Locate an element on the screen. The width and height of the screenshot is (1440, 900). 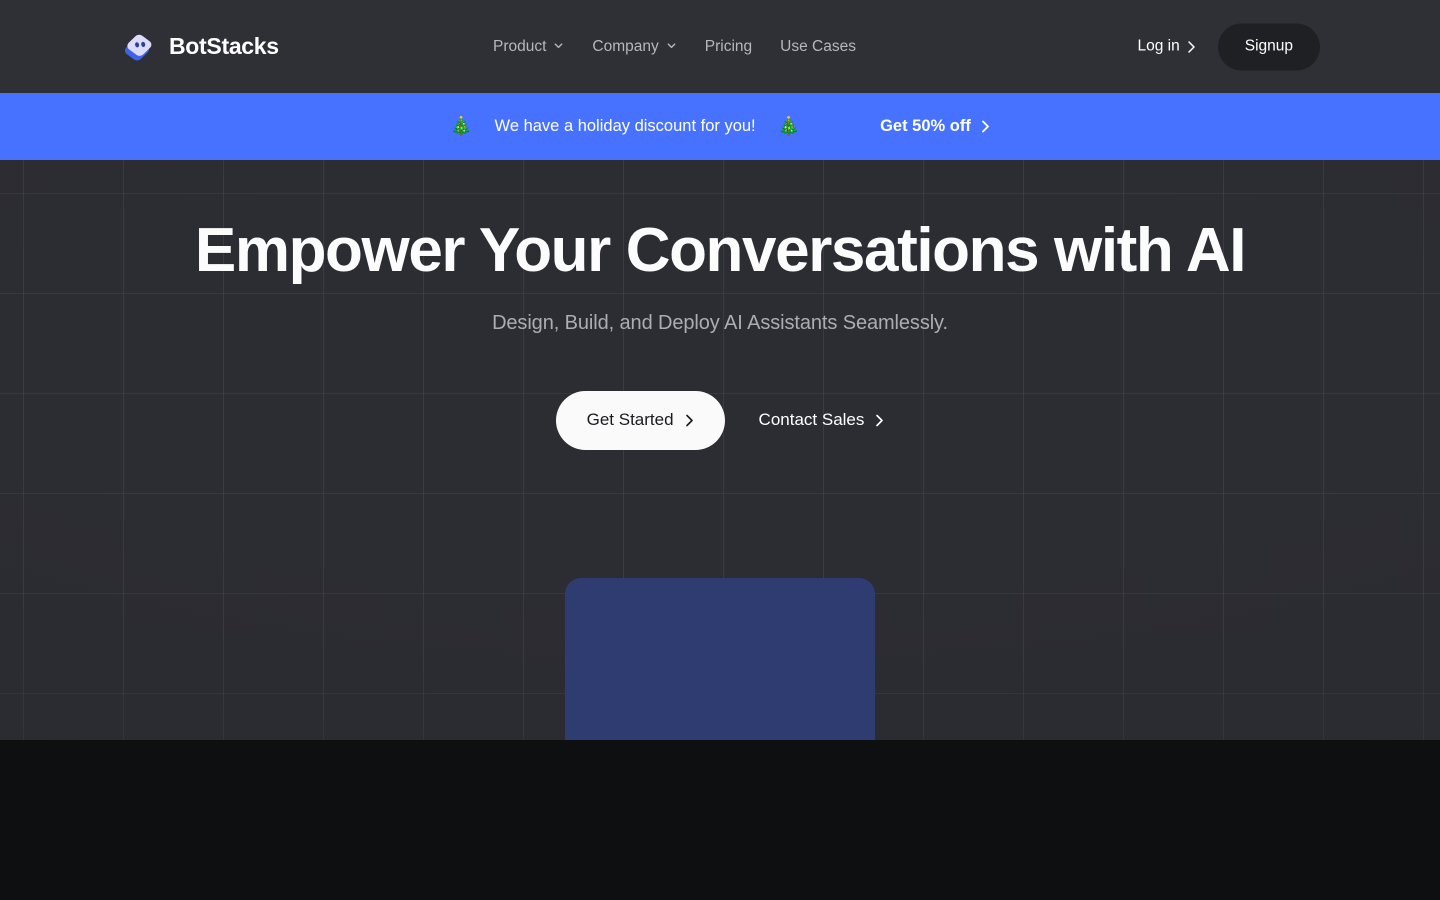
nav-item-pricing: Pricing is located at coordinates (728, 47).